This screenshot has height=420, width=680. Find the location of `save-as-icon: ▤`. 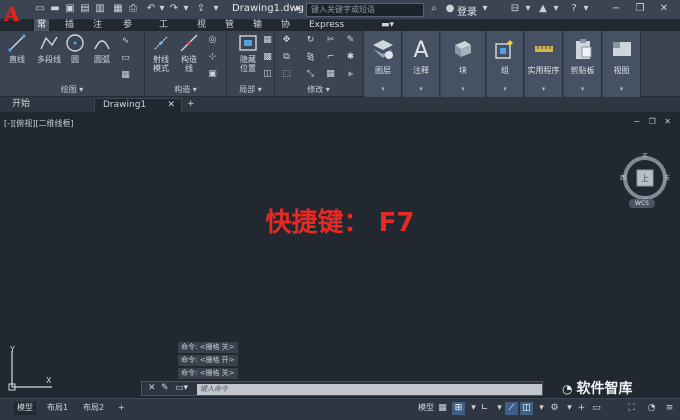

save-as-icon: ▤ is located at coordinates (85, 9).